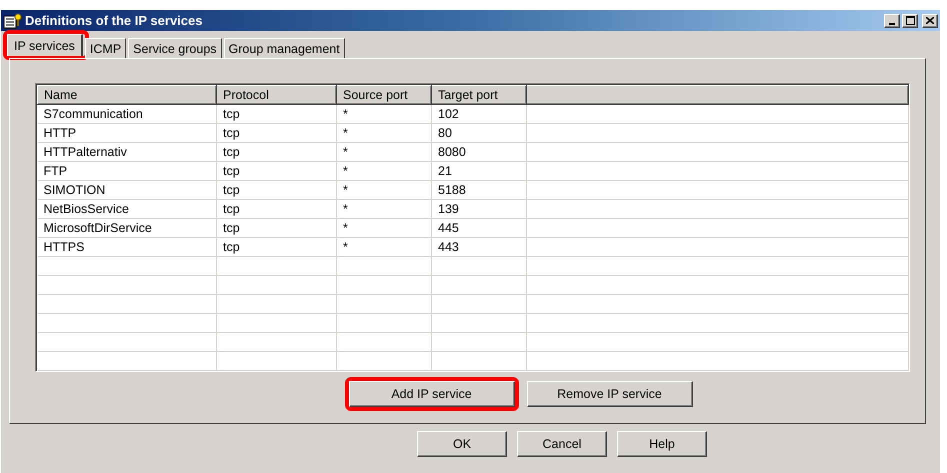  I want to click on table-cell: 102, so click(479, 114).